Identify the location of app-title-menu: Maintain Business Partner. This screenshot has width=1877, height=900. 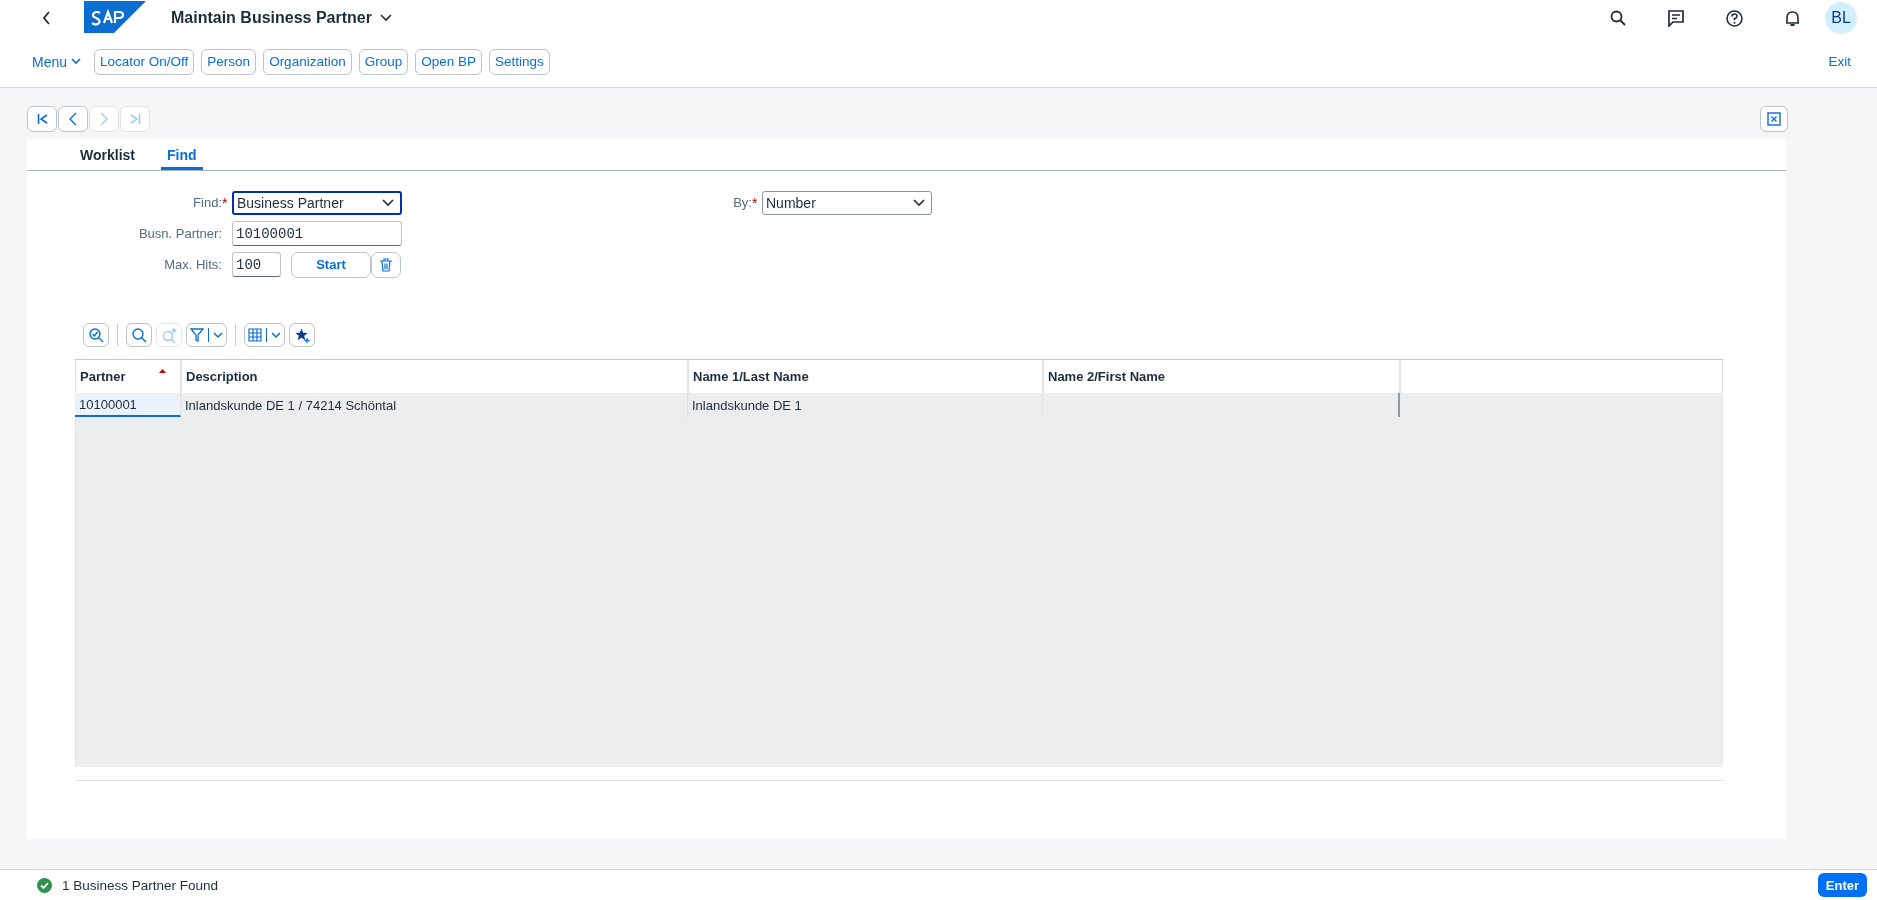
(281, 18).